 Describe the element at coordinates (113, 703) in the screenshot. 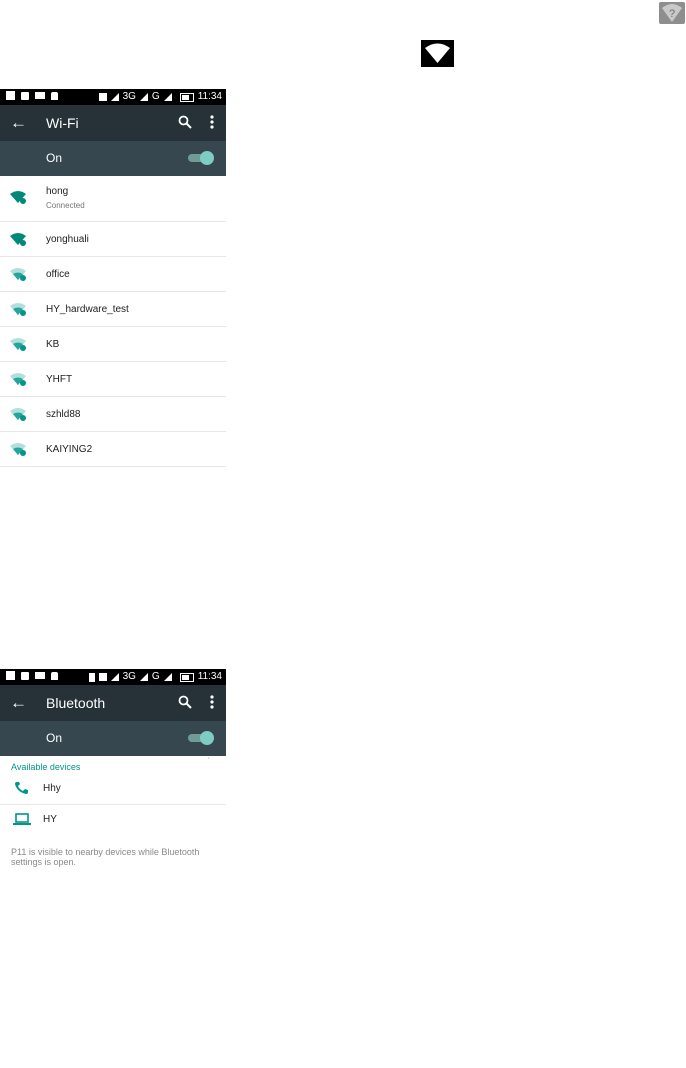

I see `app-bar: ← Bluetooth` at that location.